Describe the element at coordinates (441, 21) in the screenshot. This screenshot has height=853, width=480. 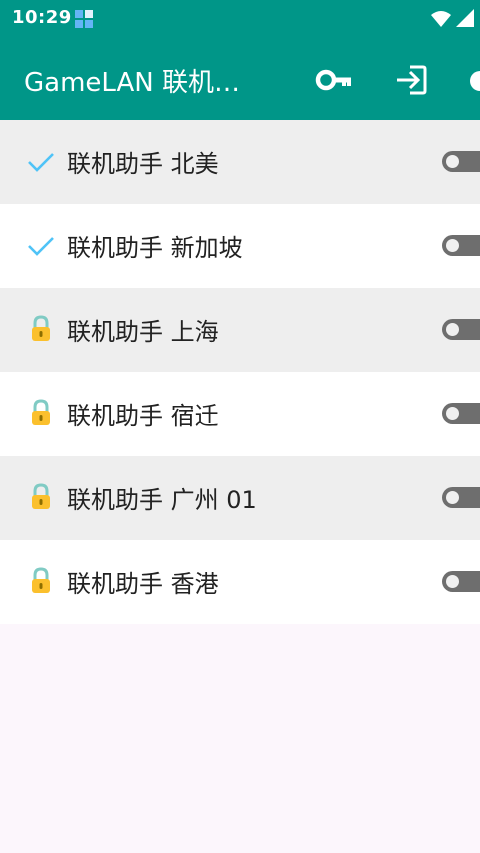
I see `wifi-icon` at that location.